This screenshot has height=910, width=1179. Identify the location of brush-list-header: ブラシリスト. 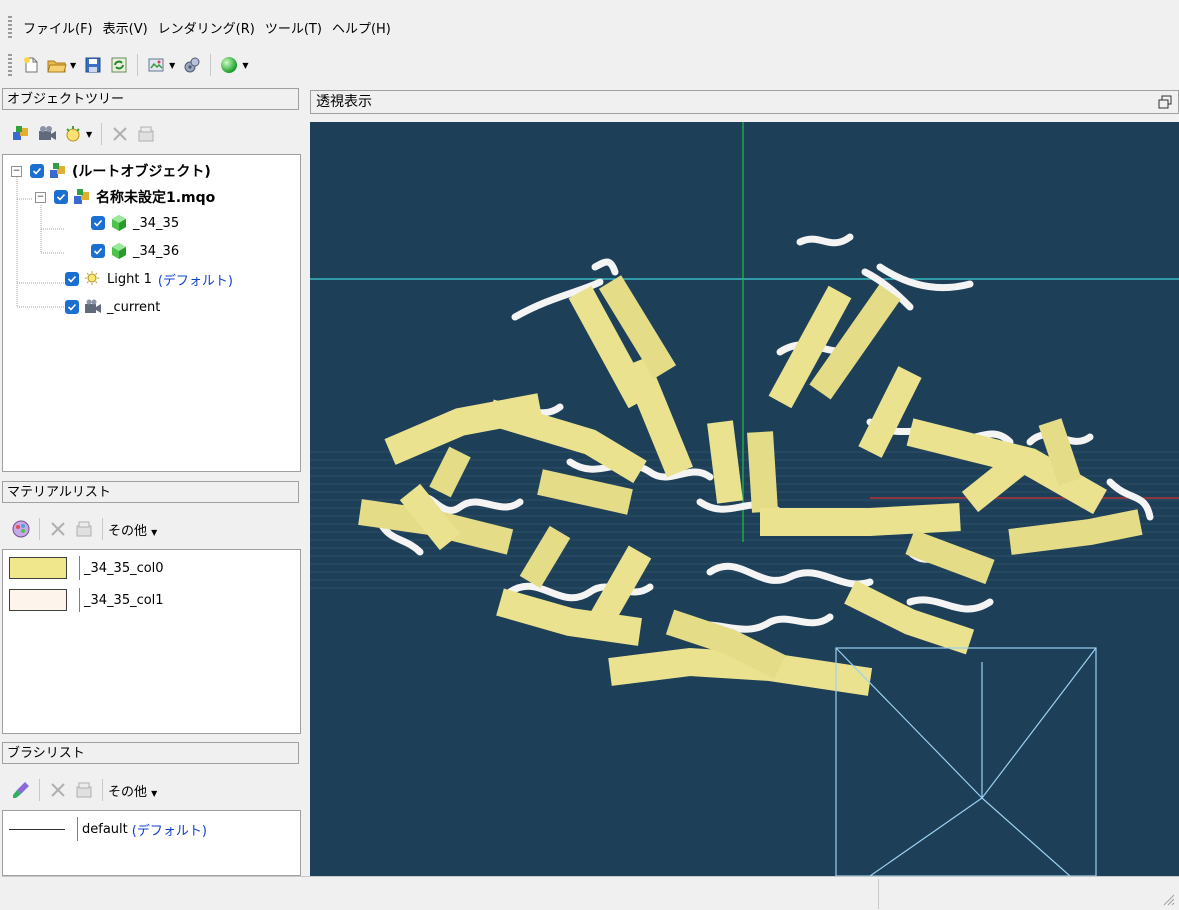
(150, 753).